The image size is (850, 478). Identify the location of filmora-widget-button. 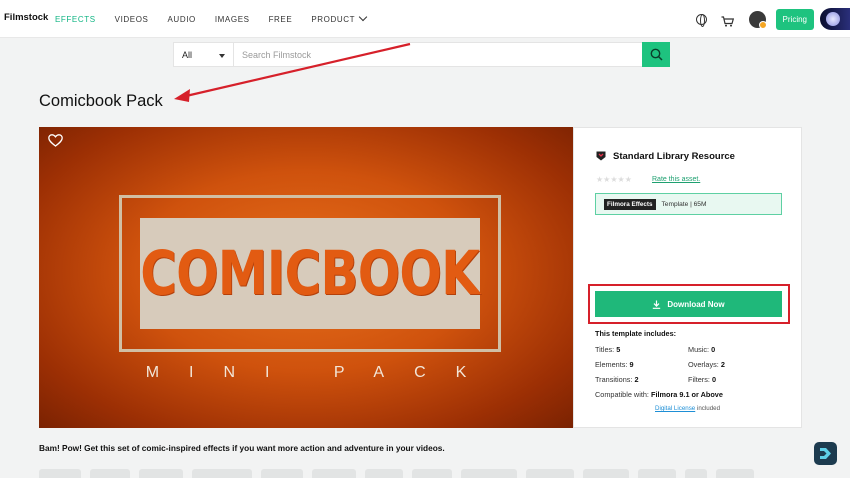
(825, 453).